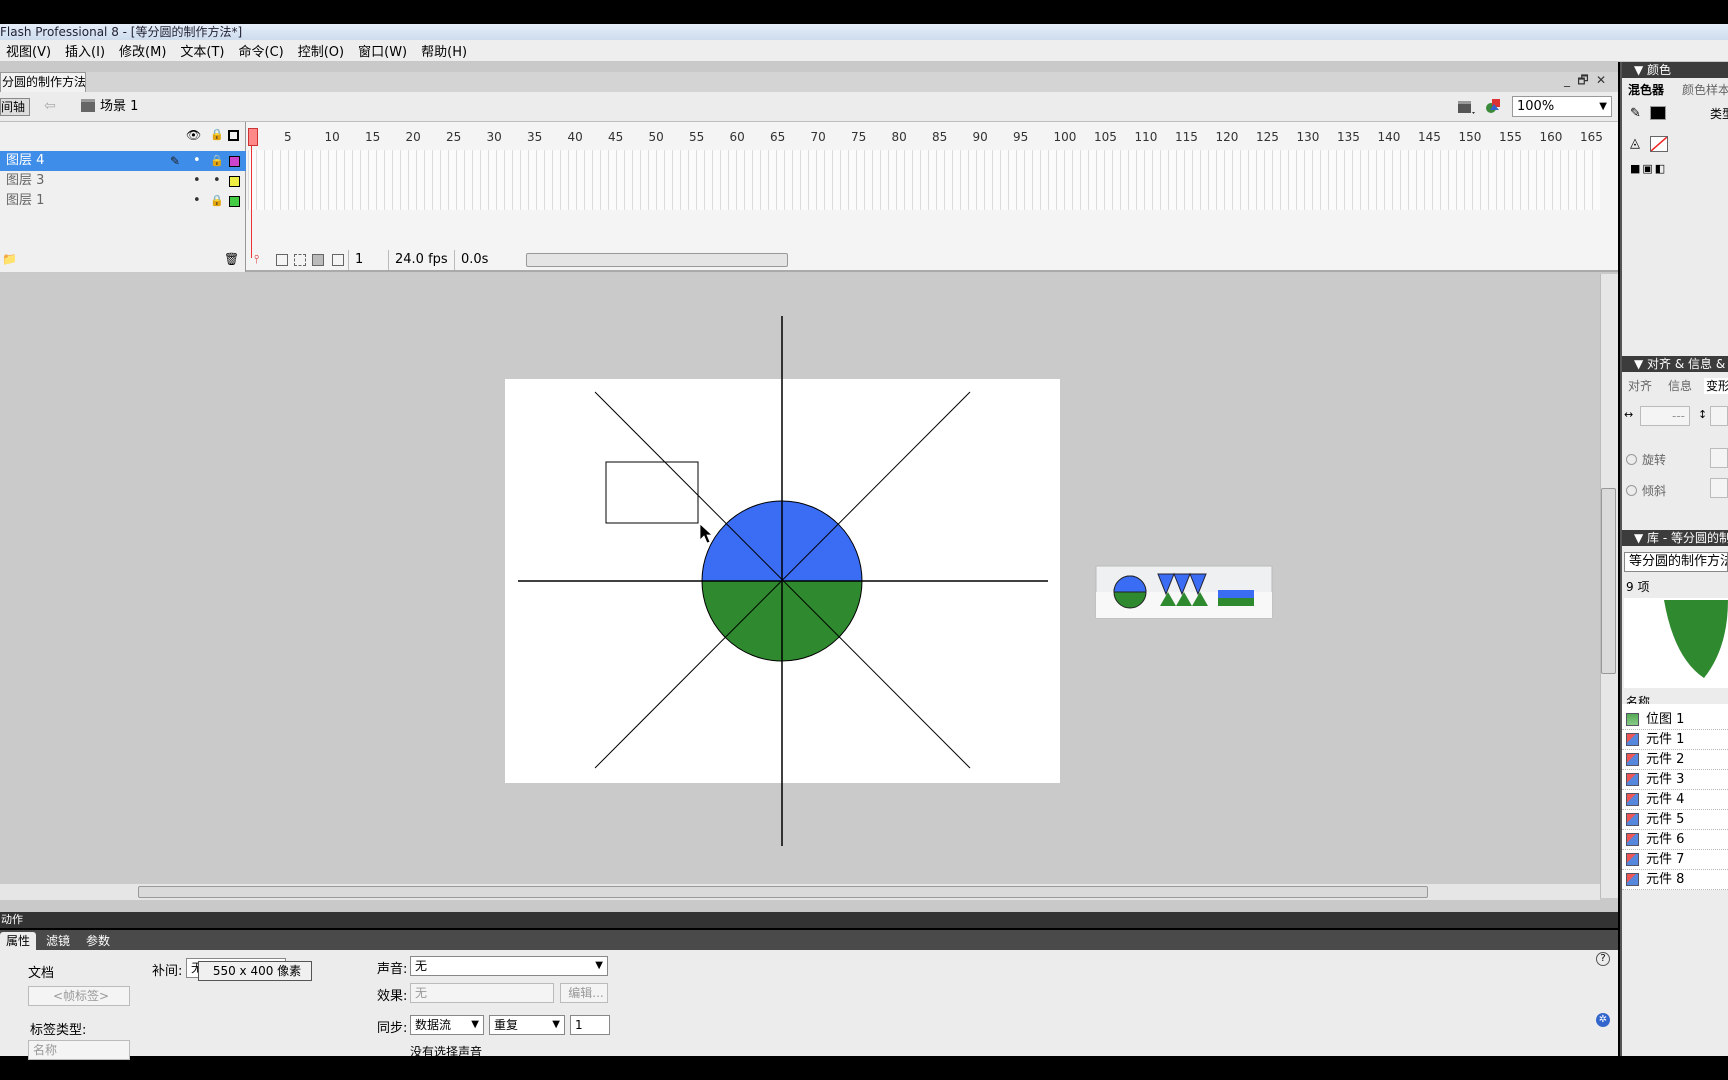 This screenshot has width=1728, height=1080. Describe the element at coordinates (255, 193) in the screenshot. I see `playhead` at that location.